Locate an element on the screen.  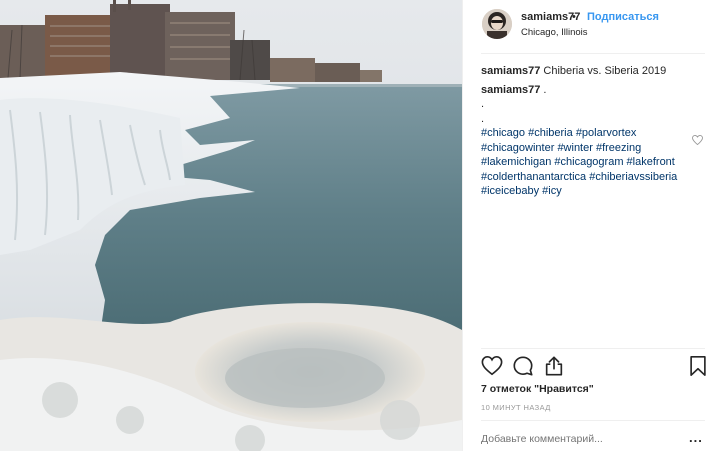
hashtag-link: #icy is located at coordinates (552, 191).